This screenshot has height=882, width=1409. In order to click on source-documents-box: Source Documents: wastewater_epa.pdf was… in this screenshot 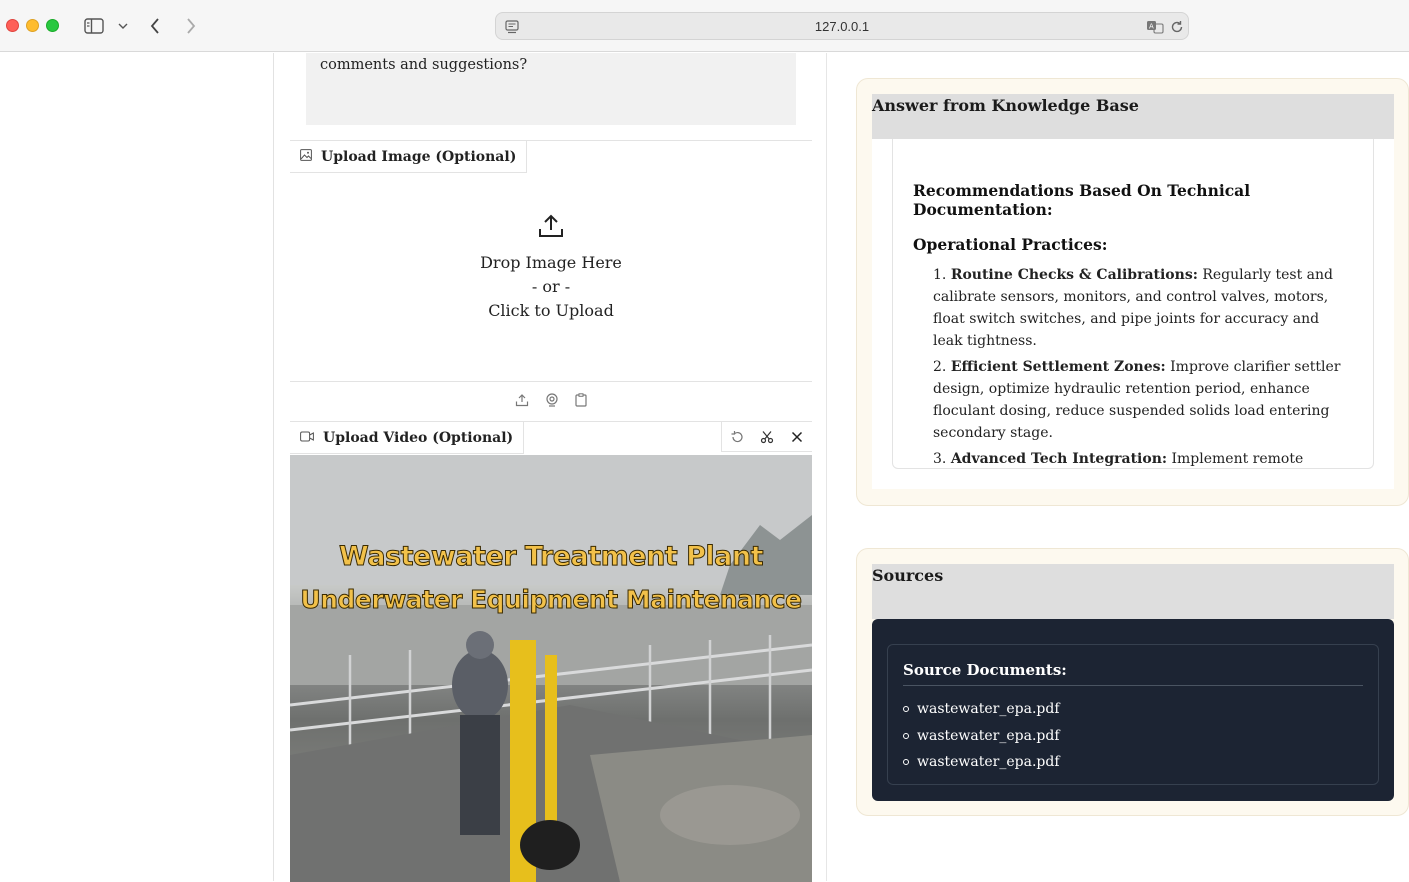, I will do `click(1133, 714)`.